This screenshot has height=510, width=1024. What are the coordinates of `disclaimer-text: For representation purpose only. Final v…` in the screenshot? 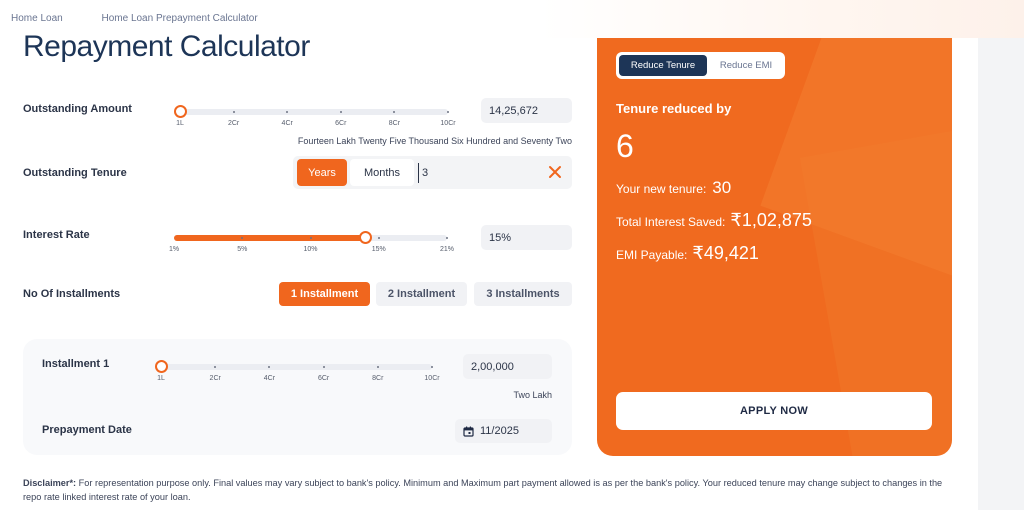 It's located at (483, 490).